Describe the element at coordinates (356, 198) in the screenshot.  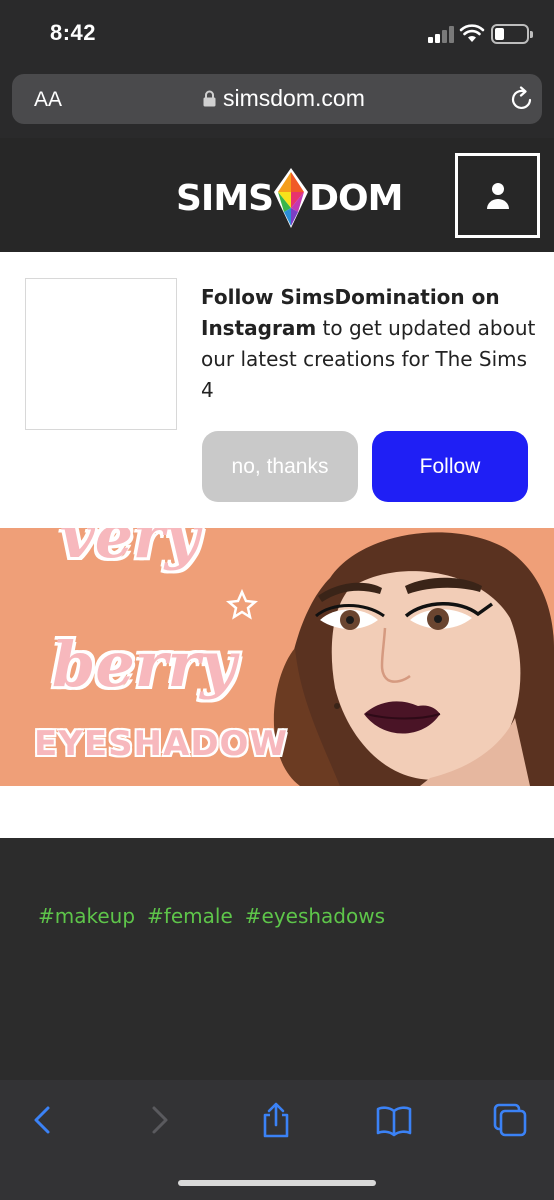
I see `logo-text-right: DOM` at that location.